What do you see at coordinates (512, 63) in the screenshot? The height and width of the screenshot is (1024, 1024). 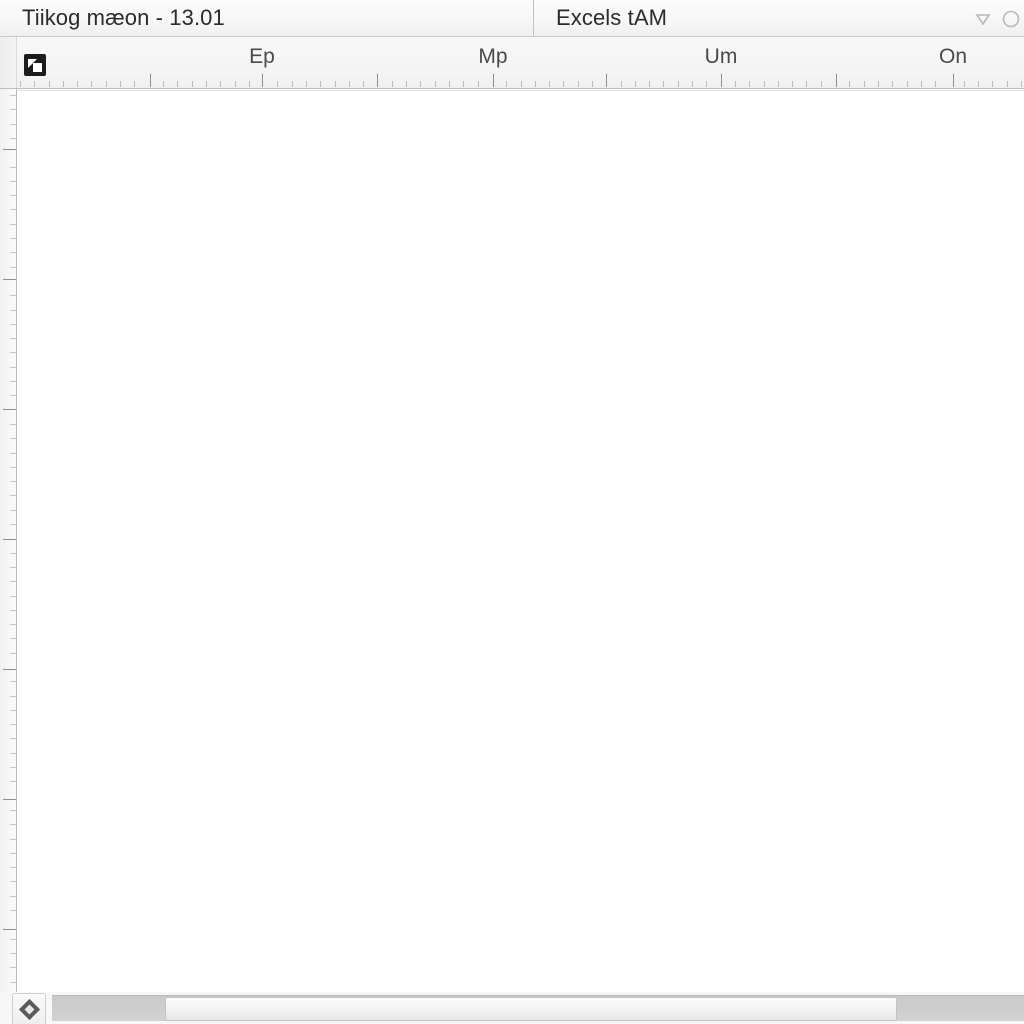 I see `horizontal-ruler: Ep Mp Um On` at bounding box center [512, 63].